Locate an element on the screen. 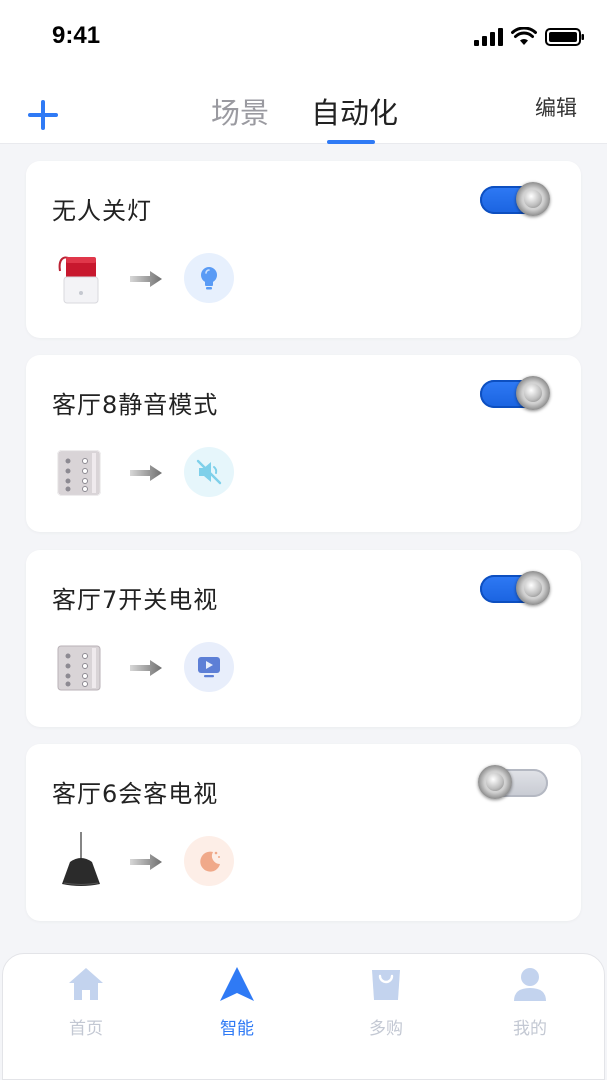  automation-title: 客厅8静音模式 is located at coordinates (135, 405).